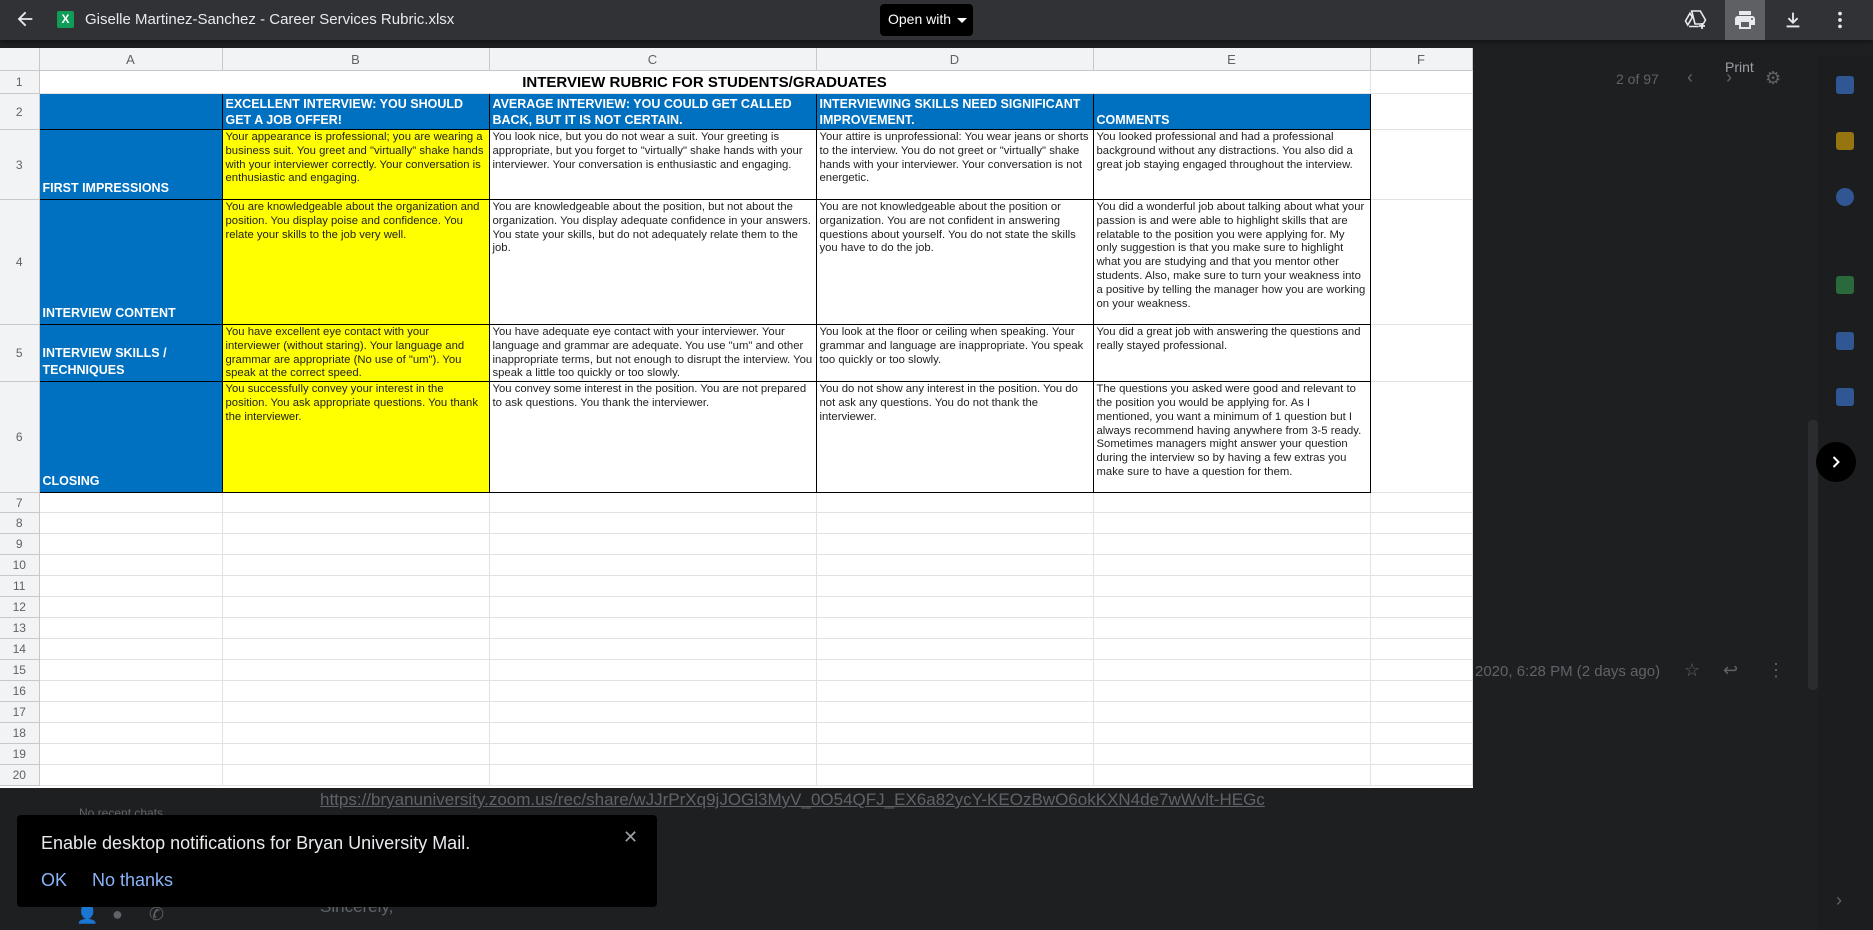 This screenshot has height=930, width=1873. I want to click on label-interview-skills: INTERVIEW SKILLS / TECHNIQUES, so click(130, 353).